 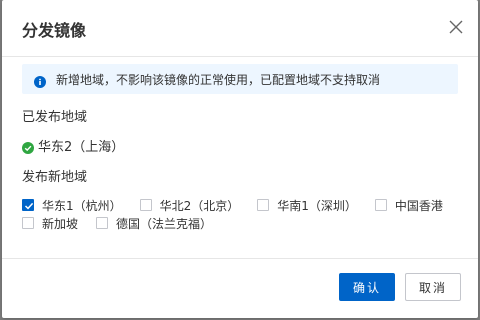 I want to click on region-label: 华南1（深圳）, so click(x=317, y=205).